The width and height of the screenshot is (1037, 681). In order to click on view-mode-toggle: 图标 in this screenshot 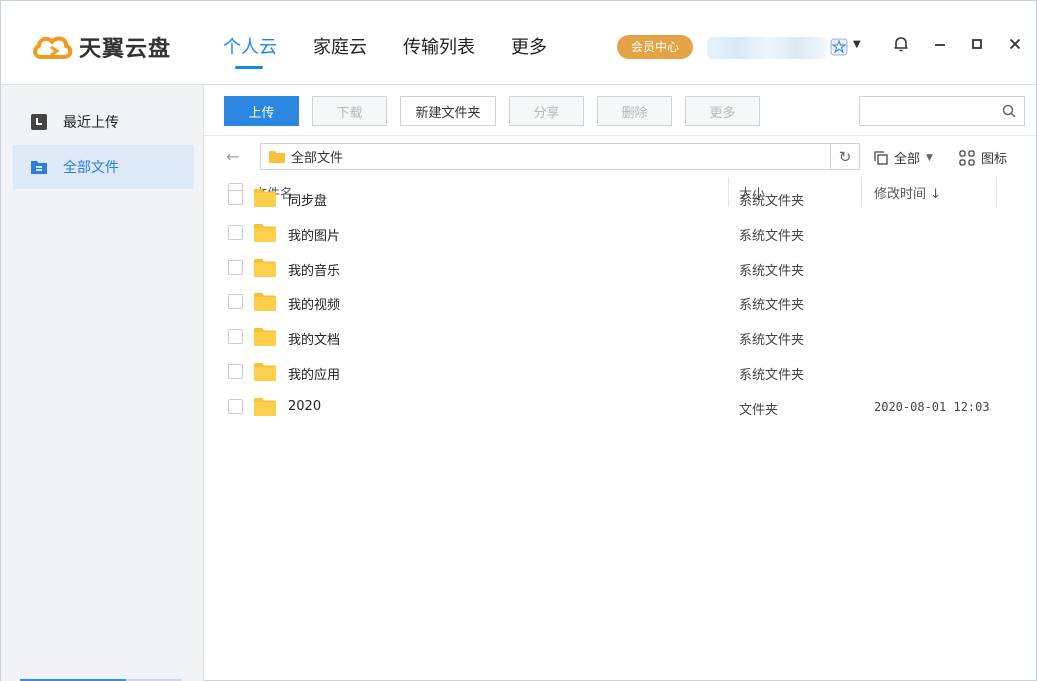, I will do `click(983, 157)`.